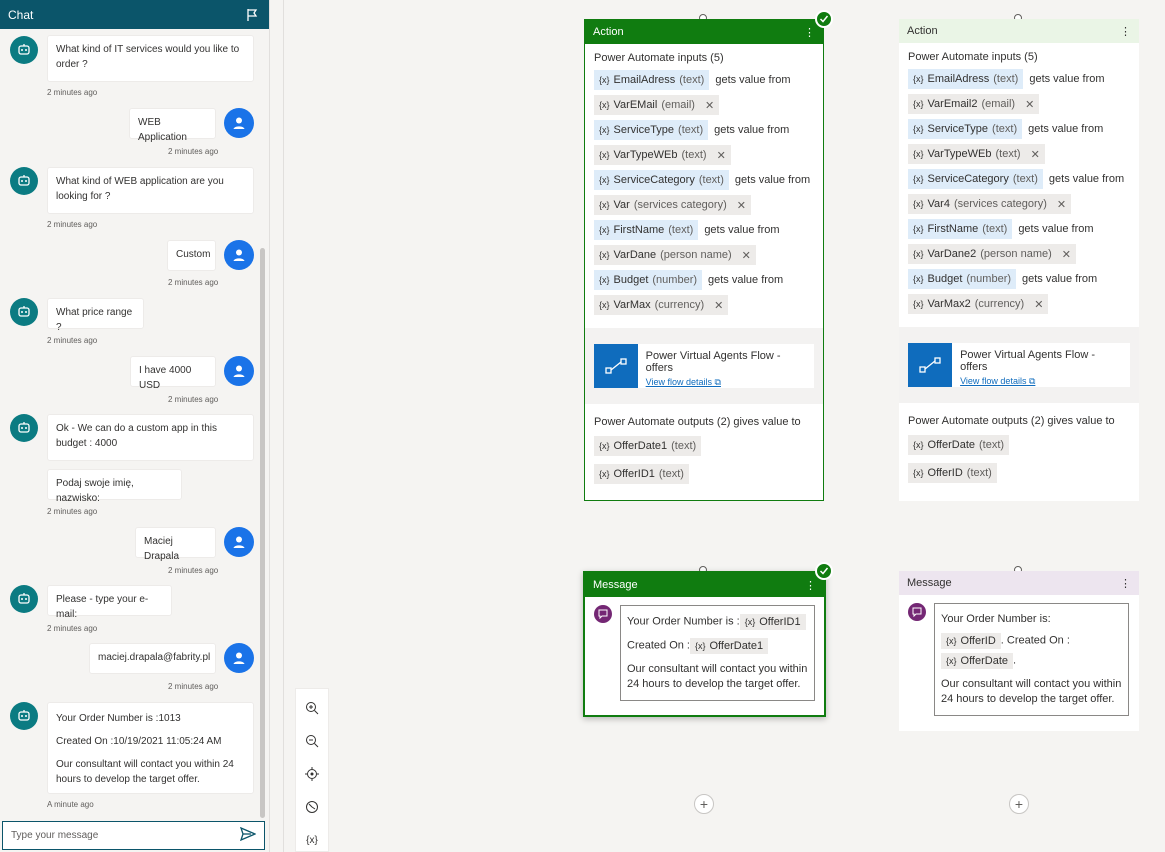 The height and width of the screenshot is (852, 1165). Describe the element at coordinates (729, 646) in the screenshot. I see `variable-pill: {x} OfferDate1` at that location.